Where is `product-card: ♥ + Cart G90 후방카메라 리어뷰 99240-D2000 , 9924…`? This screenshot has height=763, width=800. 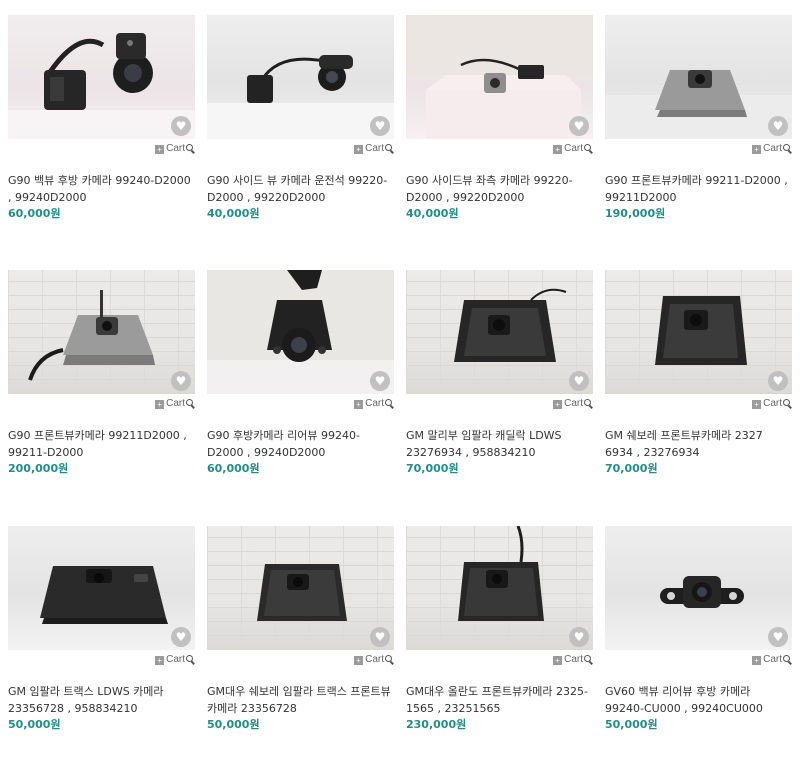 product-card: ♥ + Cart G90 후방카메라 리어뷰 99240-D2000 , 9924… is located at coordinates (300, 385).